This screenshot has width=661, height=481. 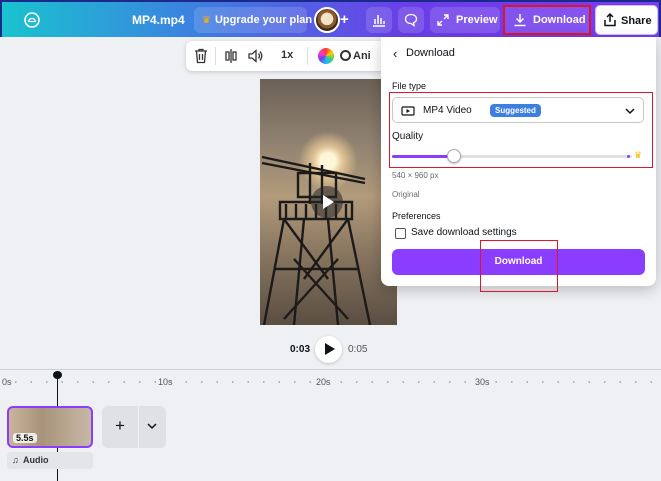 What do you see at coordinates (36, 460) in the screenshot?
I see `audio-label: Audio` at bounding box center [36, 460].